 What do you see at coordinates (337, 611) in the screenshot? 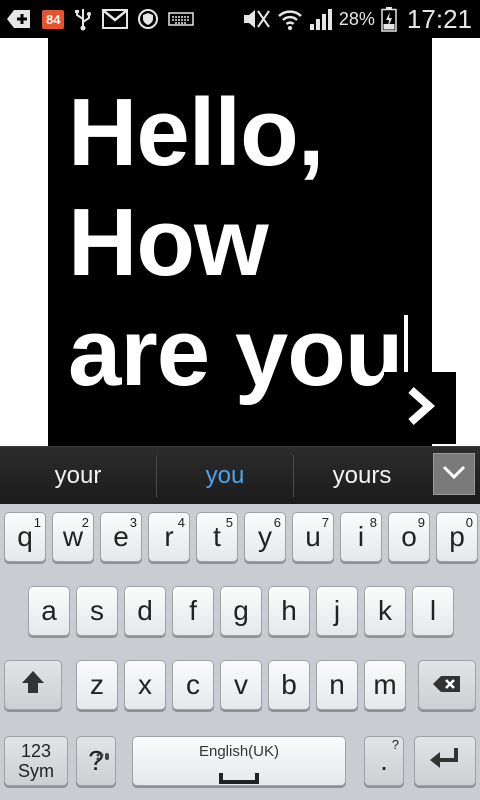
I see `key-j: j` at bounding box center [337, 611].